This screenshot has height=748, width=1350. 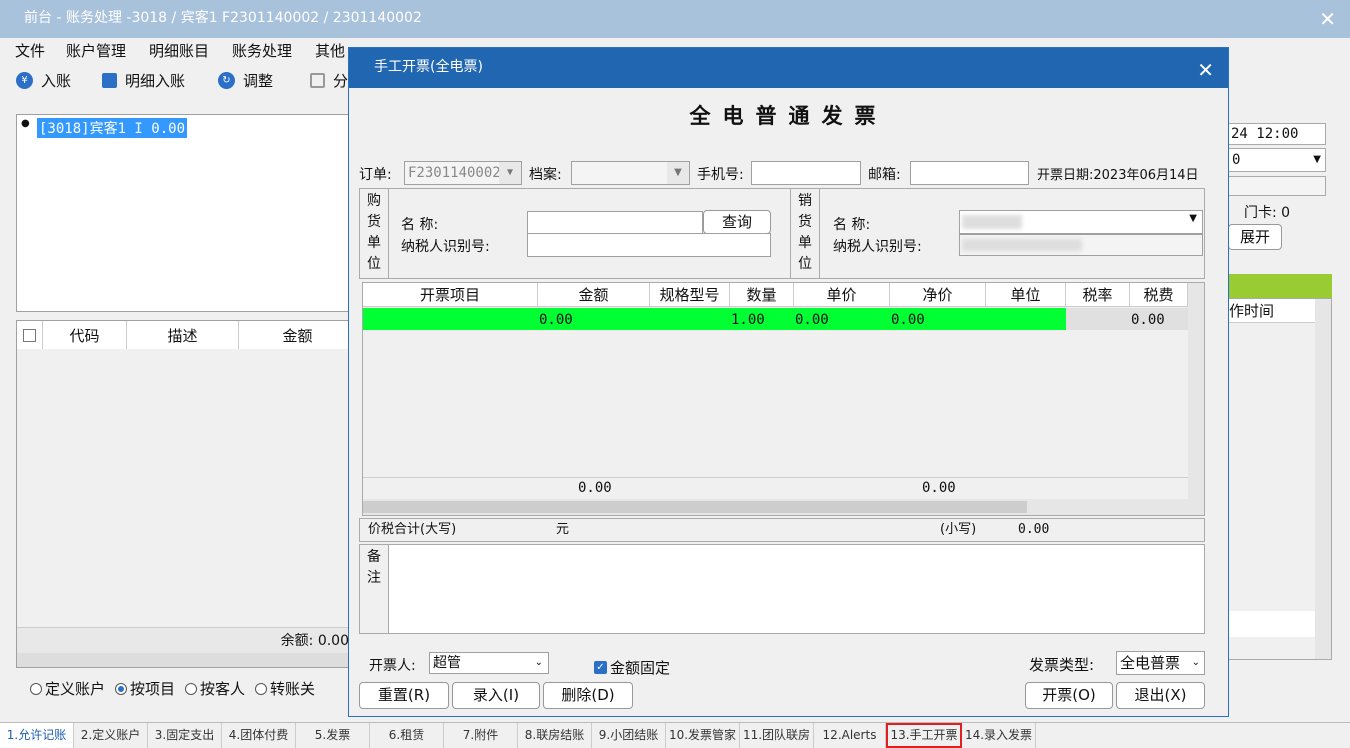 I want to click on menu-account: 账户管理, so click(x=96, y=50).